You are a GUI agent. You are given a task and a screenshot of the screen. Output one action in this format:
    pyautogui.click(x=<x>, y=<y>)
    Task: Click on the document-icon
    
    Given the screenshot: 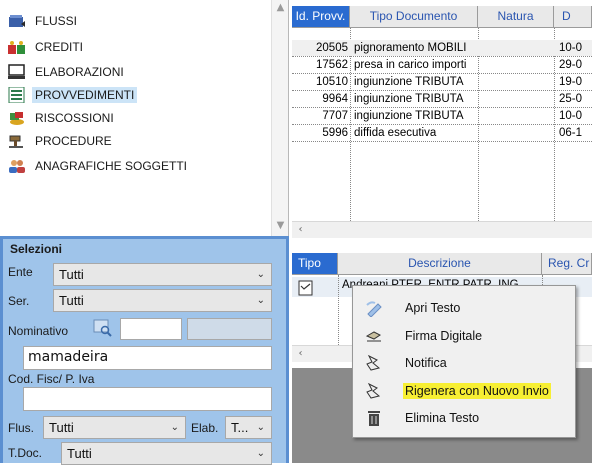 What is the action you would take?
    pyautogui.click(x=306, y=288)
    